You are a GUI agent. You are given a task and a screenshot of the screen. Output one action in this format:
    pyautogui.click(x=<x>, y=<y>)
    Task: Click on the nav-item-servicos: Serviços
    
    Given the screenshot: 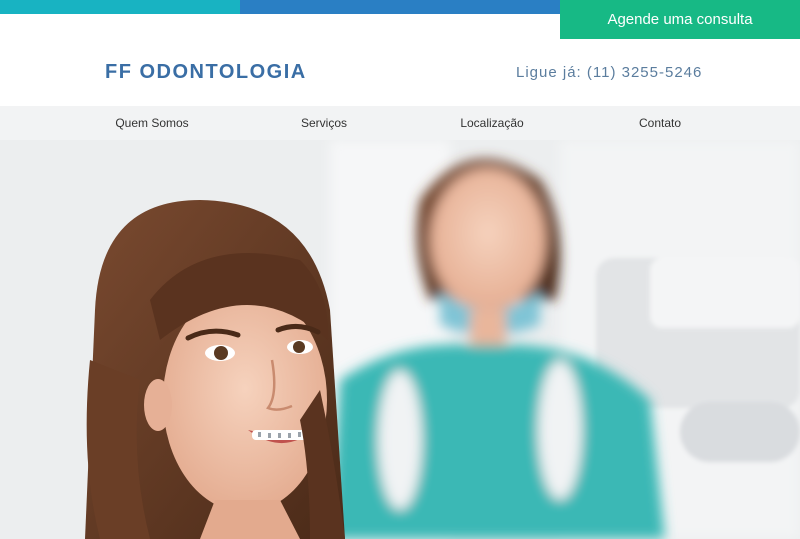 What is the action you would take?
    pyautogui.click(x=324, y=123)
    